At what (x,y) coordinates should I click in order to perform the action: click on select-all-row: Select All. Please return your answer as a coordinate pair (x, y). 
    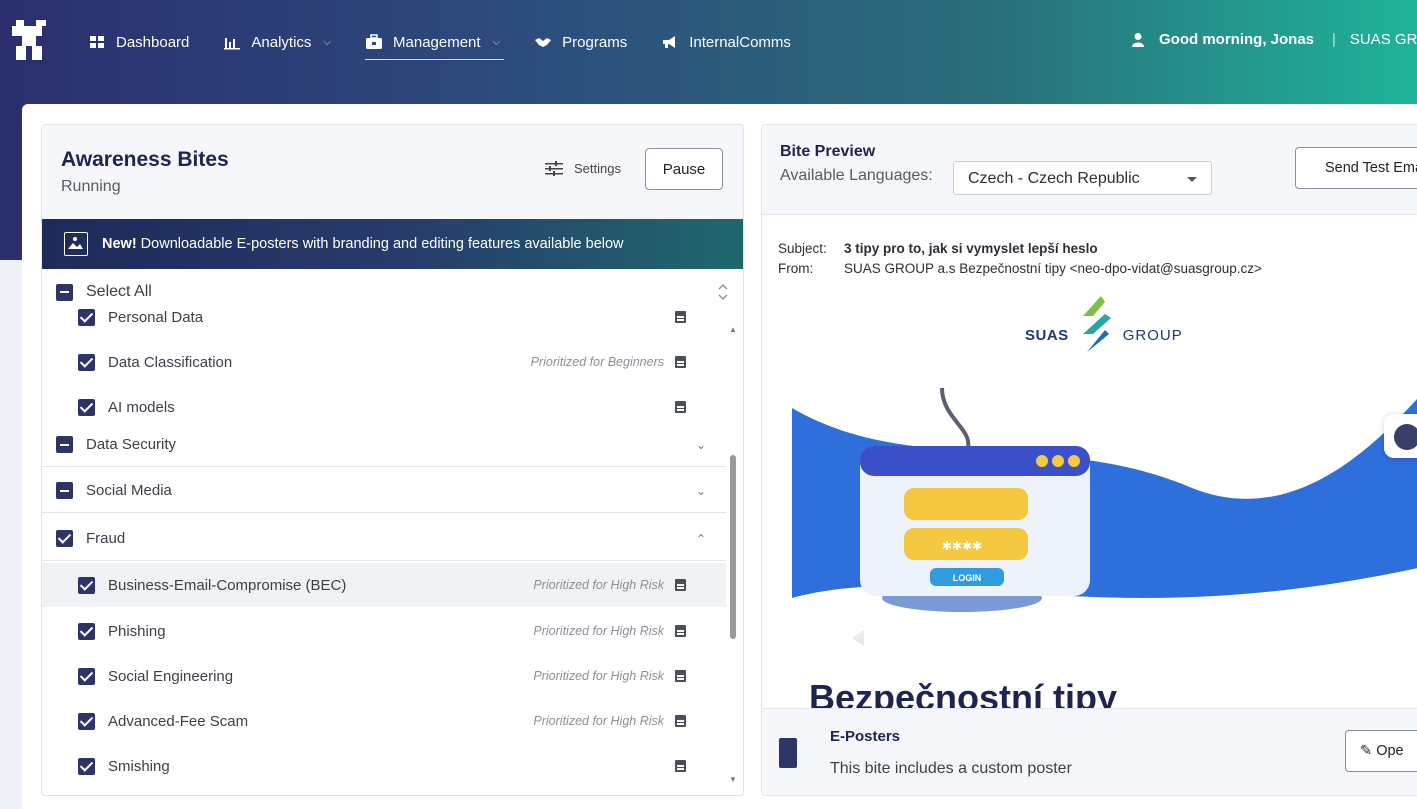
    Looking at the image, I should click on (392, 292).